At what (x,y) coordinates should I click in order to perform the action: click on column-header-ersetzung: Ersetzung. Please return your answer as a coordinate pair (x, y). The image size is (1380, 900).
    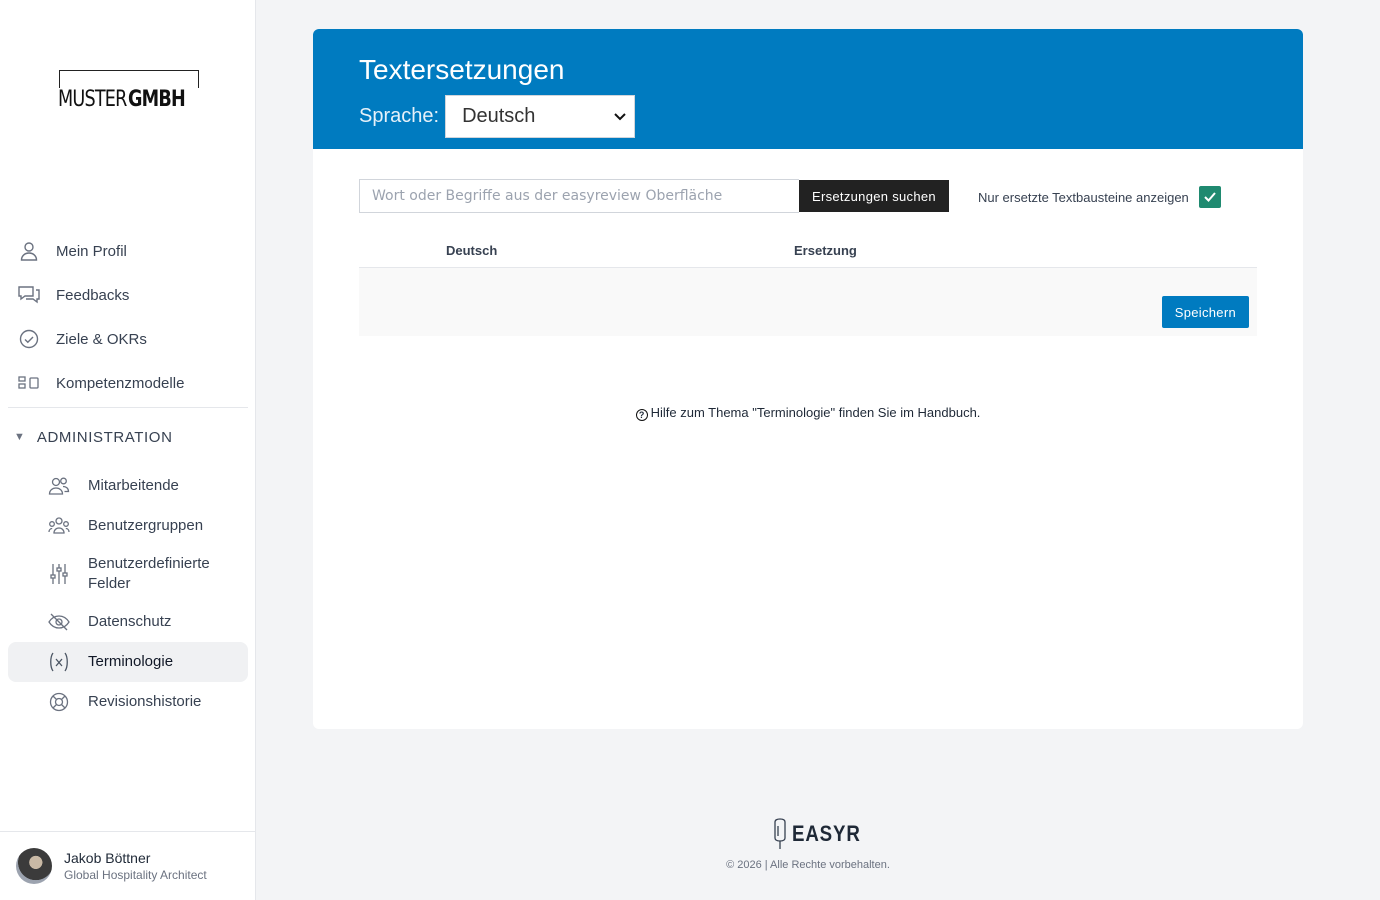
    Looking at the image, I should click on (825, 250).